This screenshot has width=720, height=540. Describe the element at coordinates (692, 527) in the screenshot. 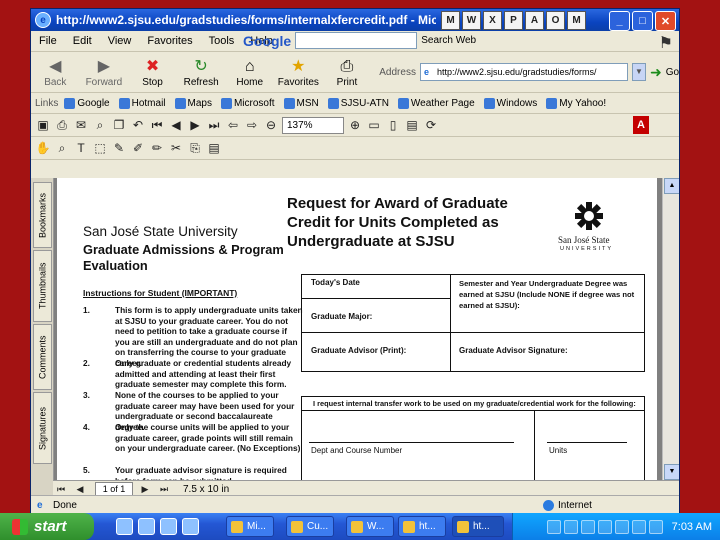

I see `clock: 7:03 AM` at that location.